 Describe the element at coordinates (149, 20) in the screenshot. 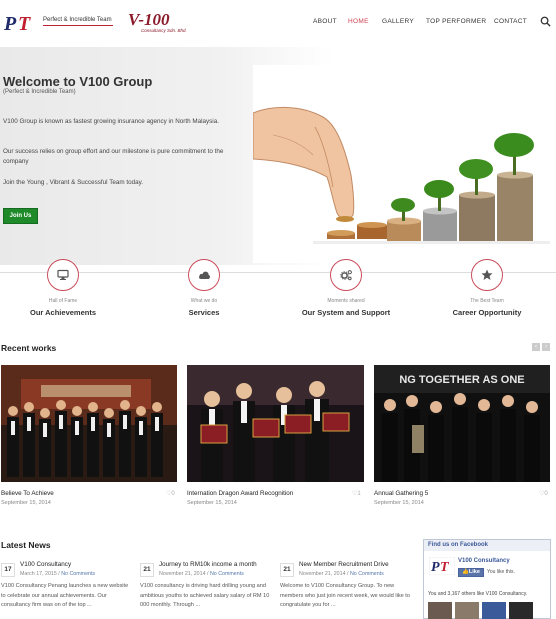

I see `v100-logo: V-100` at that location.